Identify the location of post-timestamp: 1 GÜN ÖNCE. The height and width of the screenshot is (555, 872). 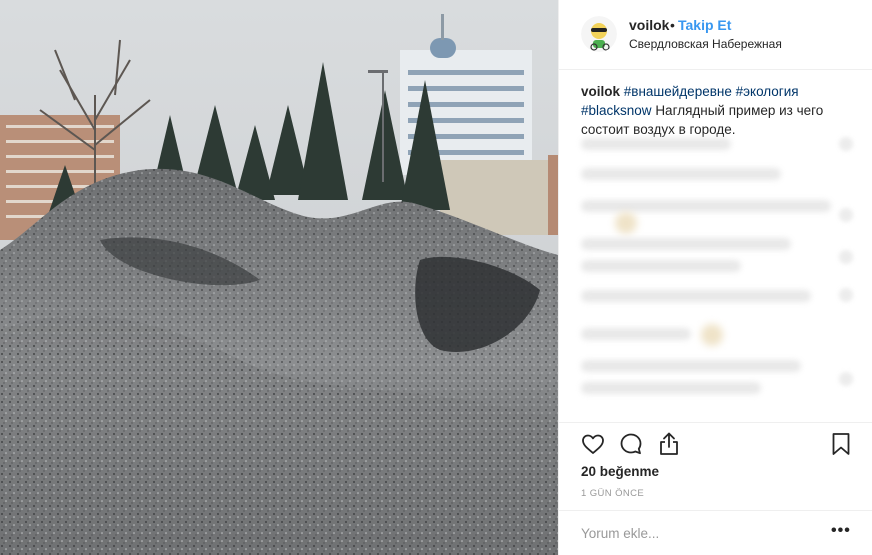
(612, 493).